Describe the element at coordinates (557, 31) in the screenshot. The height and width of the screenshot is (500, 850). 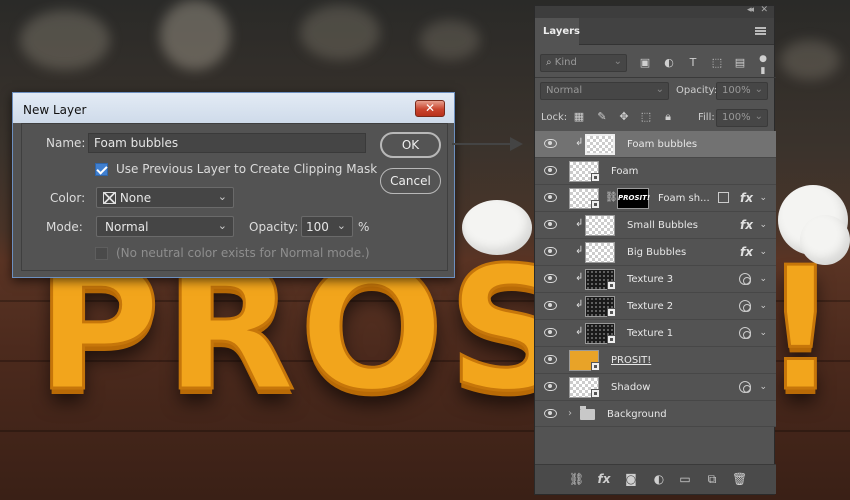
I see `tab-layers: Layers` at that location.